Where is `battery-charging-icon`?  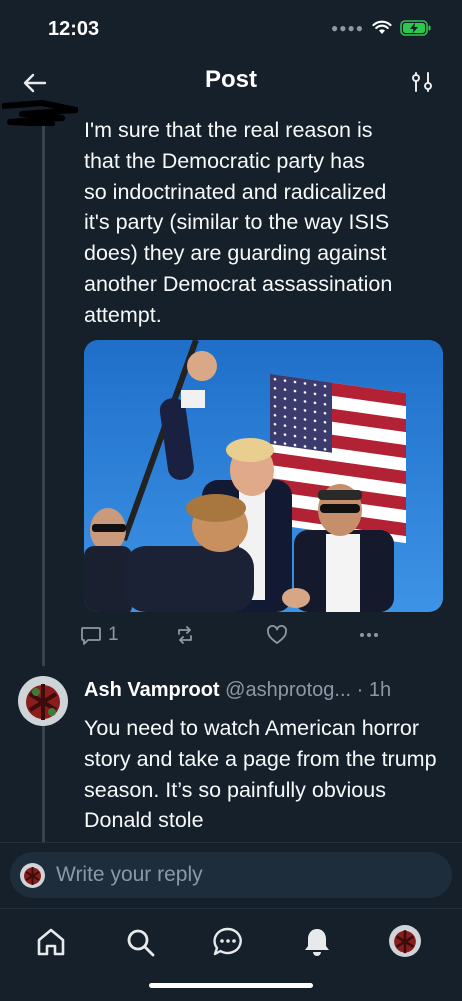
battery-charging-icon is located at coordinates (415, 28).